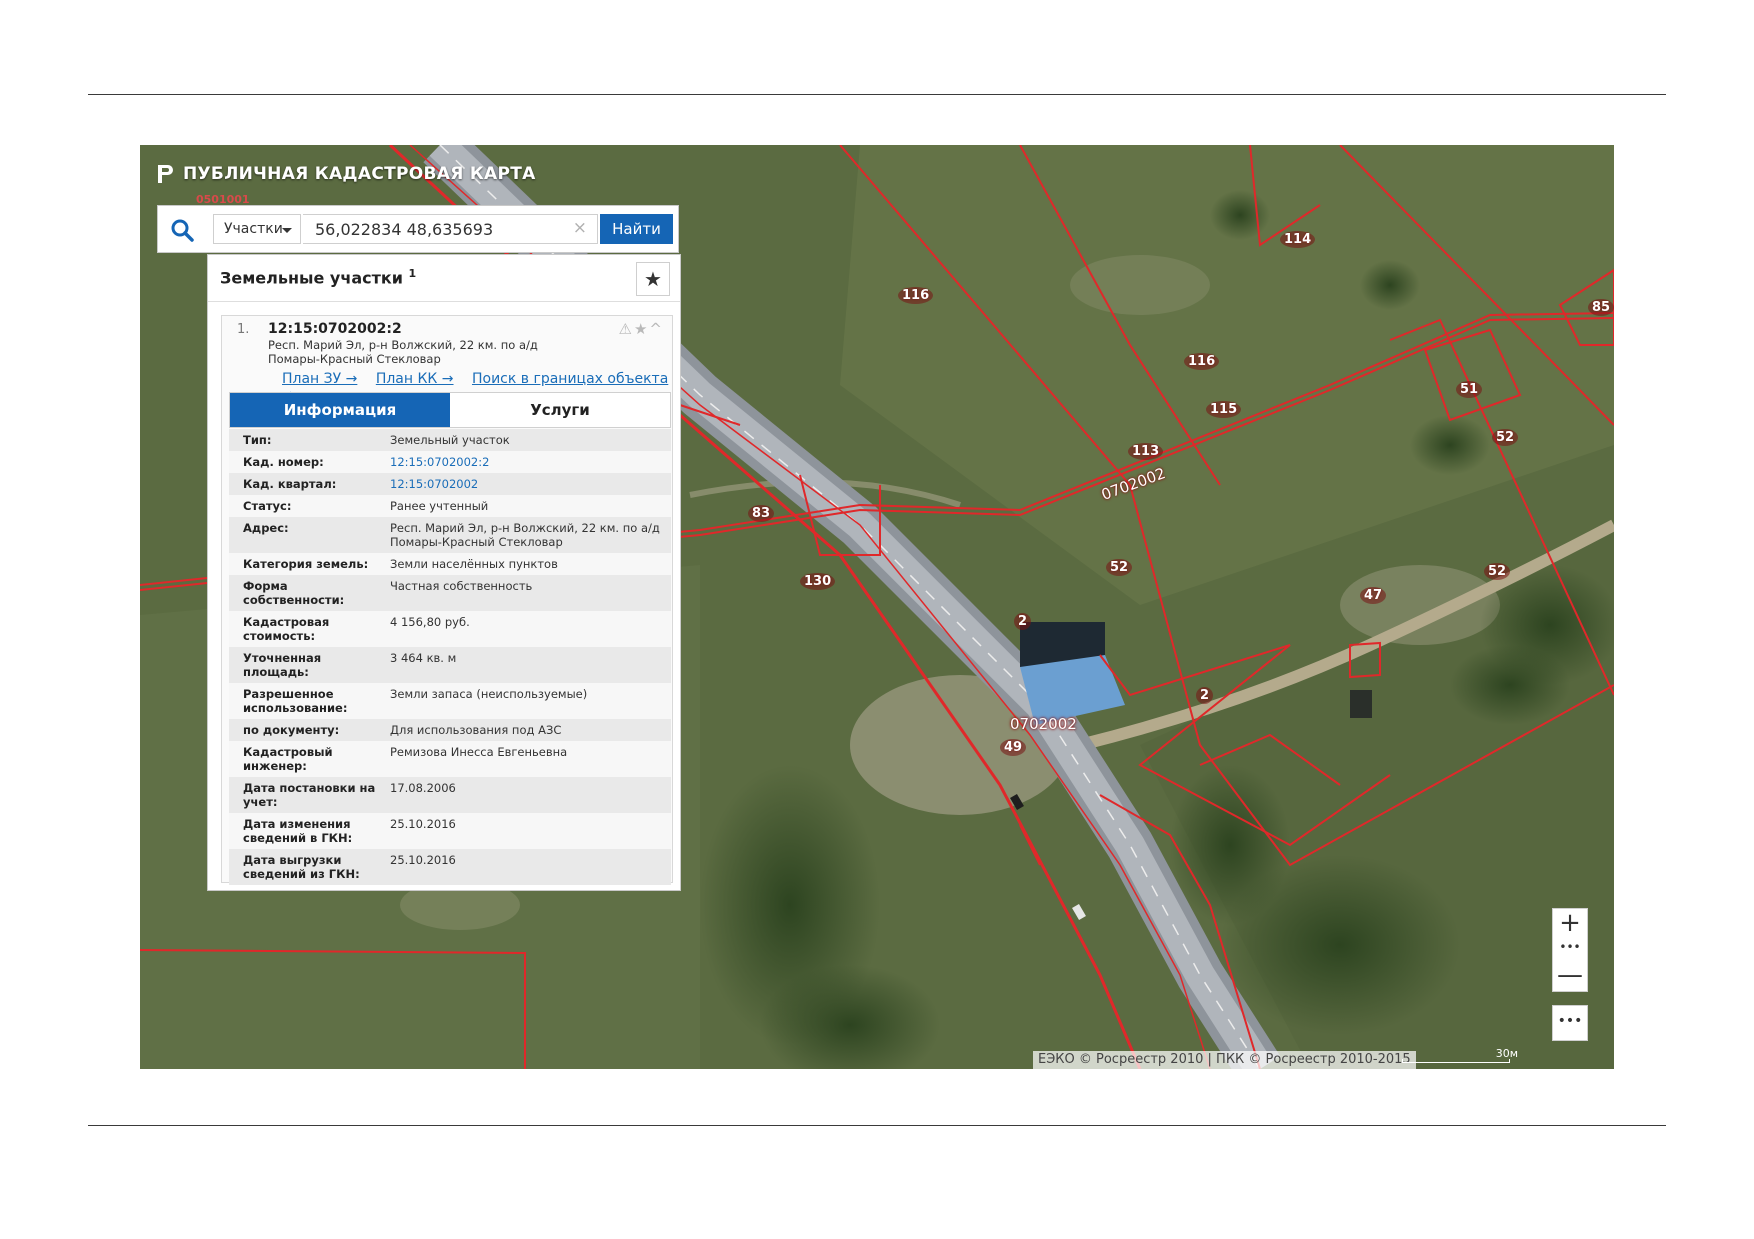 This screenshot has height=1239, width=1754. What do you see at coordinates (306, 564) in the screenshot?
I see `row-key: Категория земель:` at bounding box center [306, 564].